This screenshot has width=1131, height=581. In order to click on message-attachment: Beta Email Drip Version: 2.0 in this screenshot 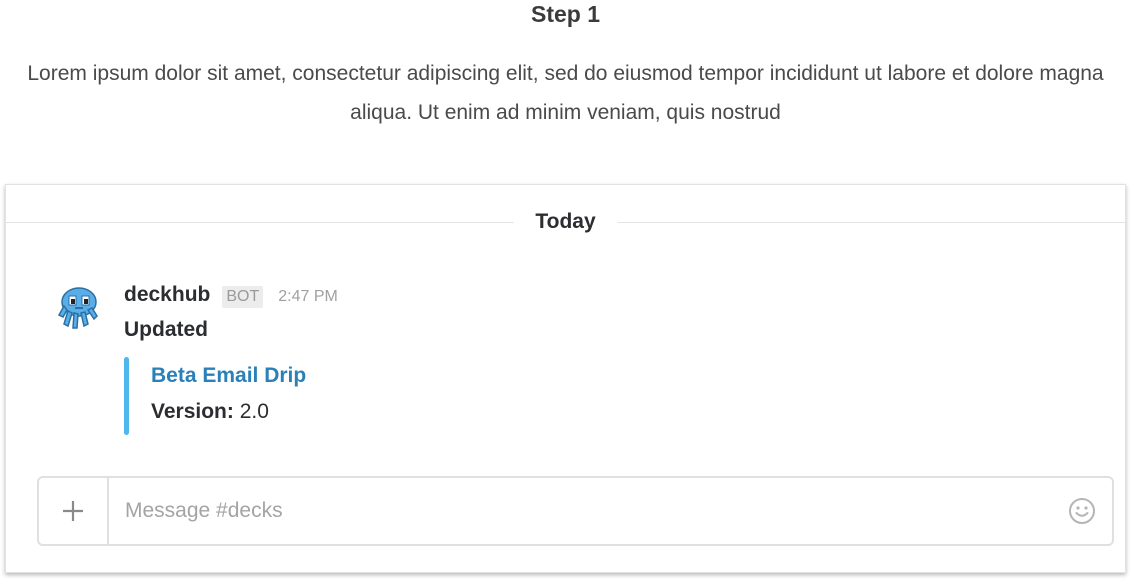, I will do `click(424, 396)`.